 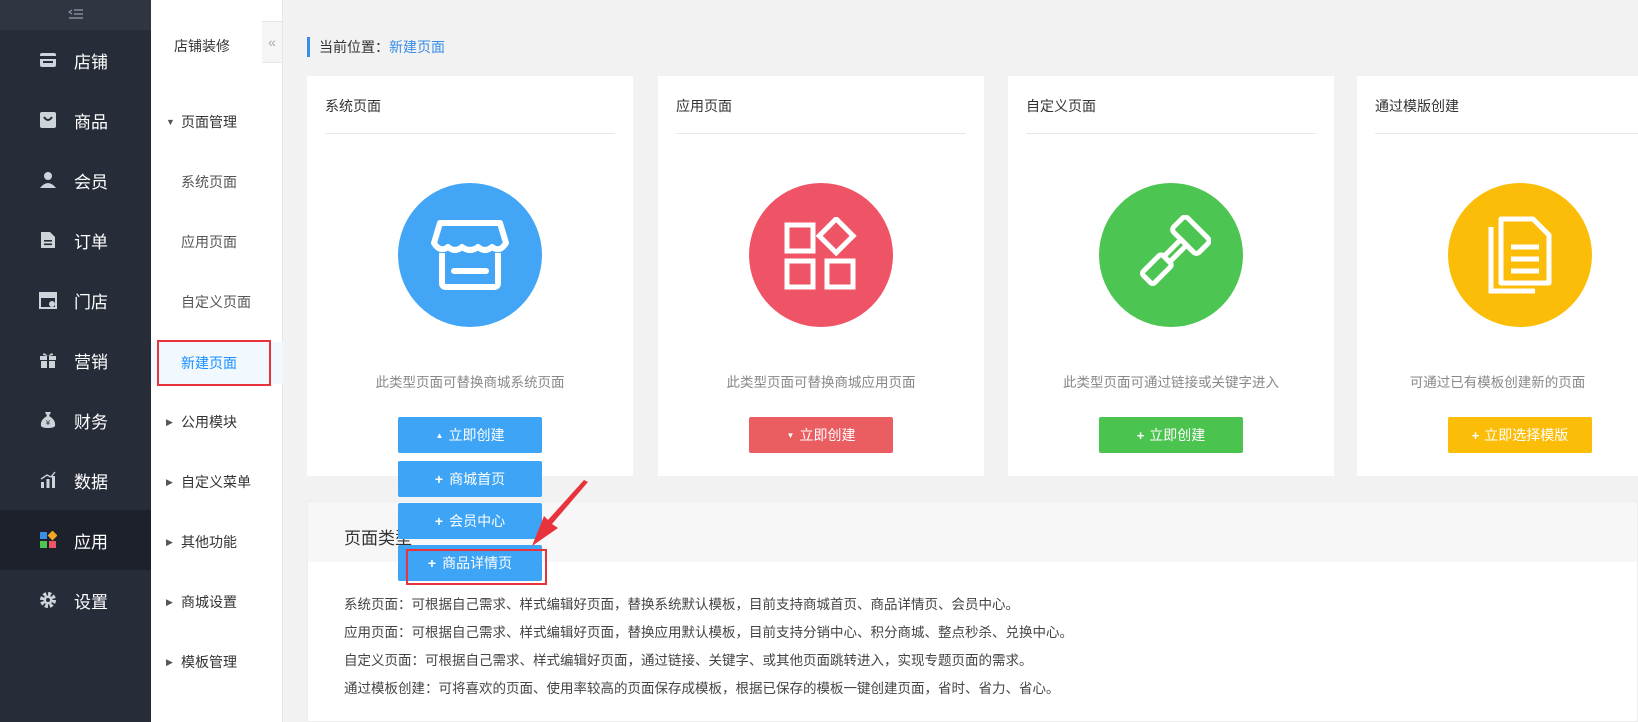 What do you see at coordinates (48, 480) in the screenshot?
I see `bar-chart-icon` at bounding box center [48, 480].